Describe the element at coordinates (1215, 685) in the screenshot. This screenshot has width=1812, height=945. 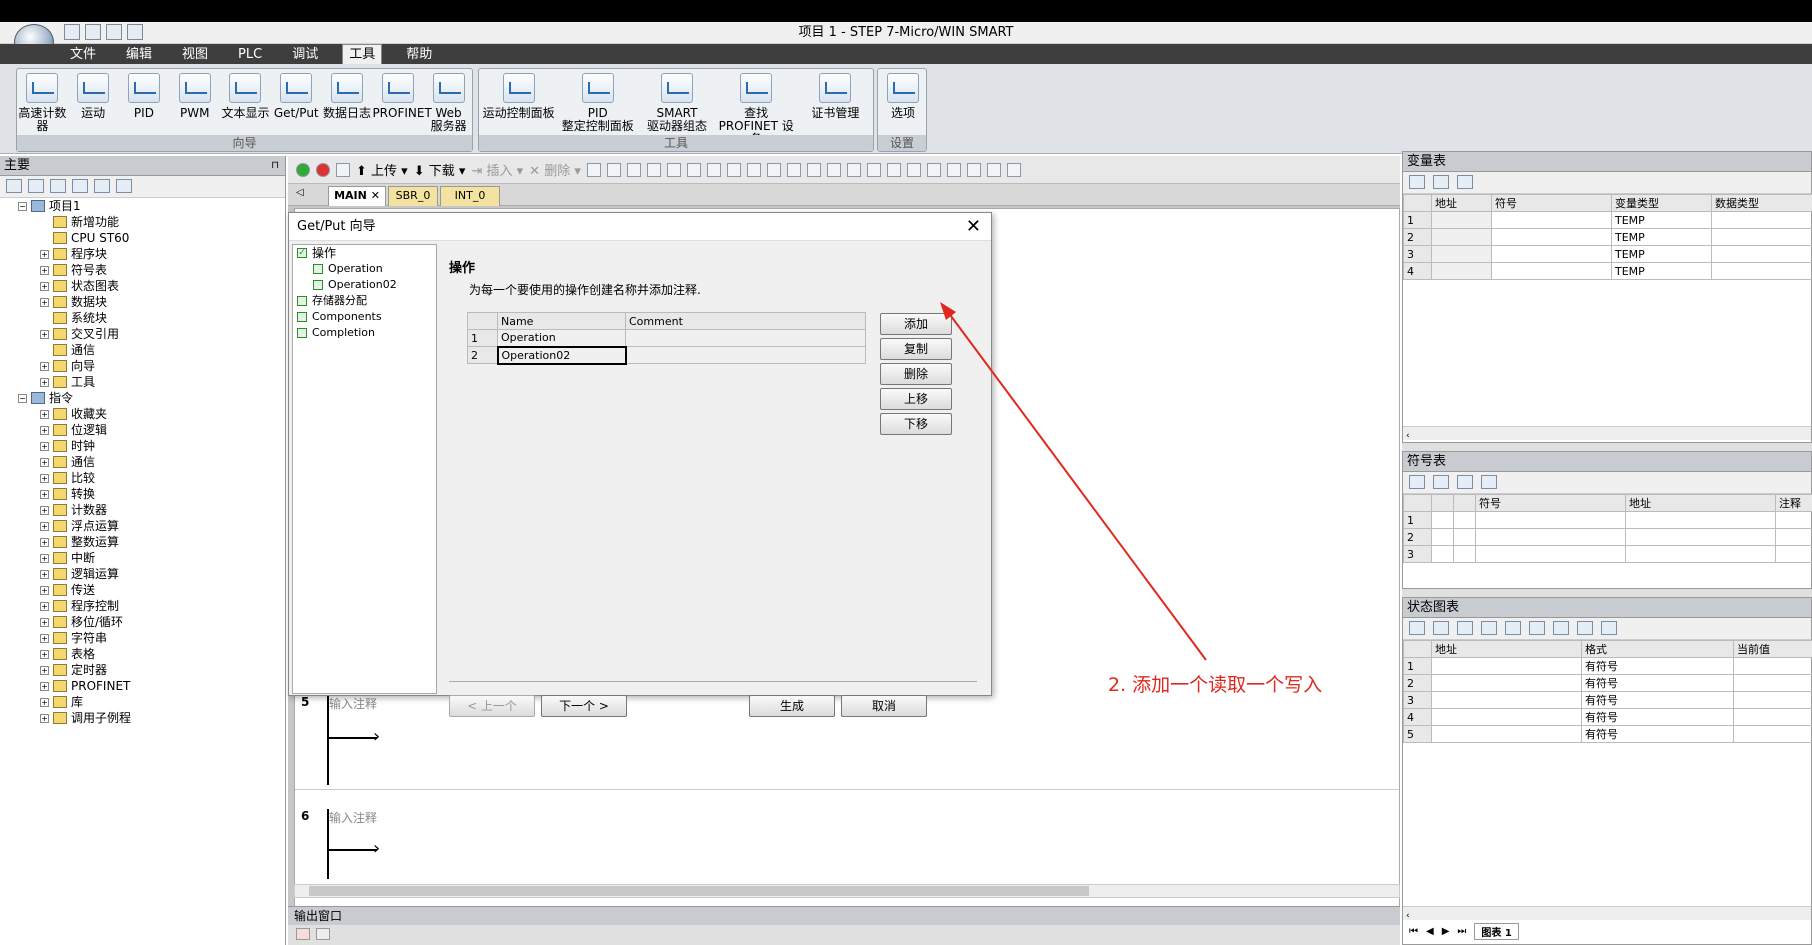
I see `annotation-text: 2. 添加一个读取一个写入` at that location.